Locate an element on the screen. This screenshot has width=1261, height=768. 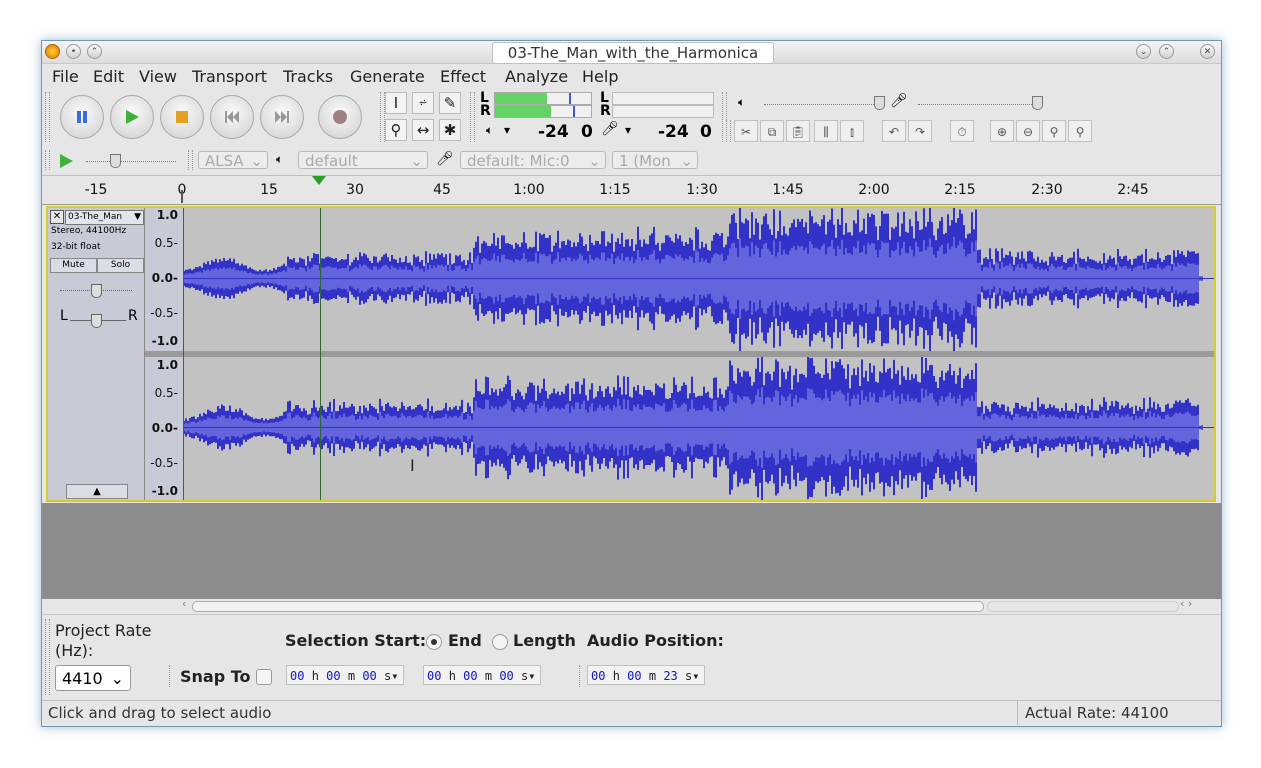
length-radio is located at coordinates (500, 642).